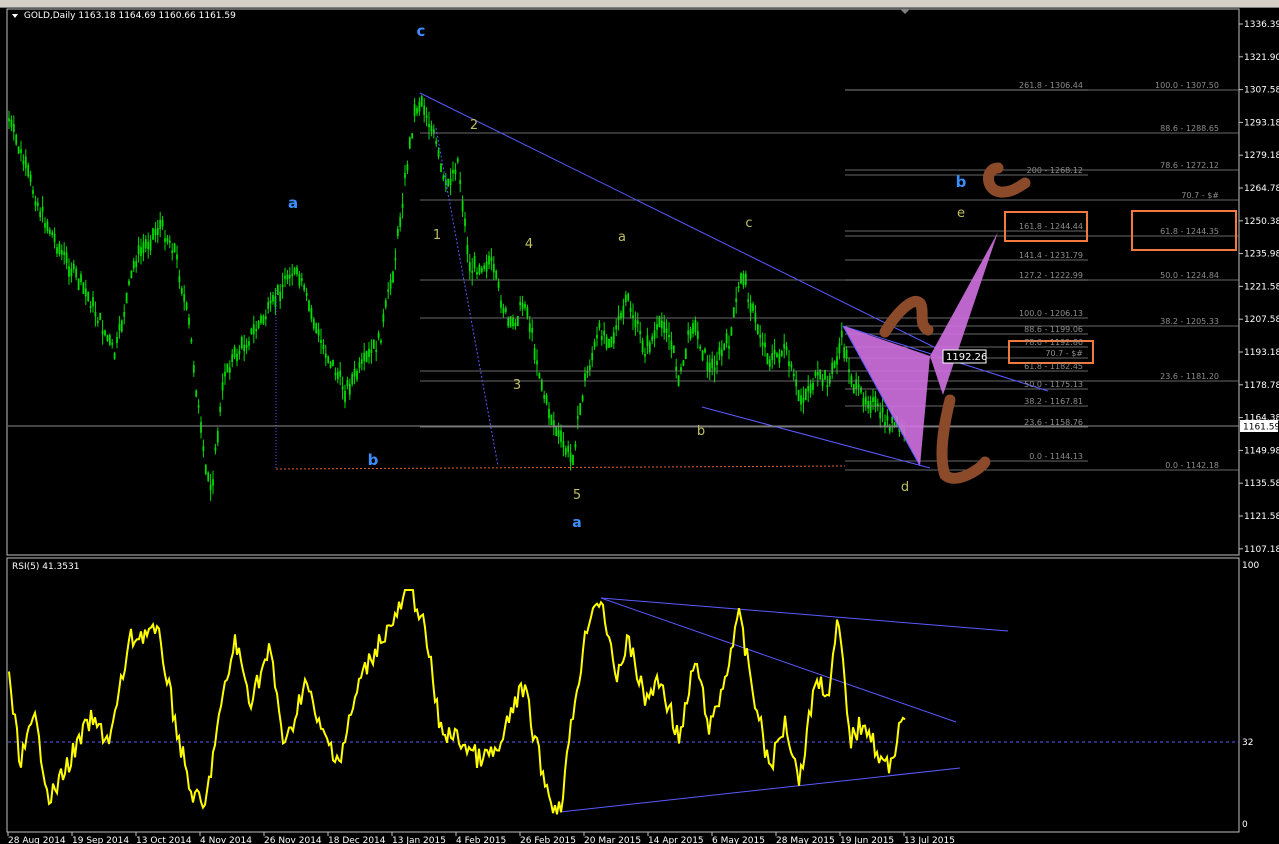 This screenshot has height=844, width=1279. Describe the element at coordinates (1261, 91) in the screenshot. I see `price-tick-label: 1307.58` at that location.